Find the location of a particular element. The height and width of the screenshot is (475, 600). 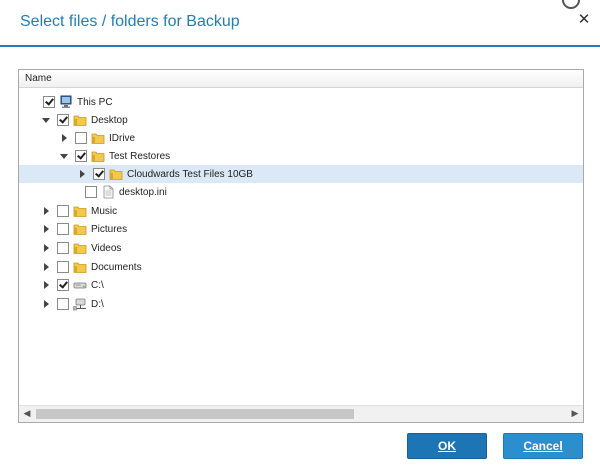

tree-label: C:\ is located at coordinates (97, 285).